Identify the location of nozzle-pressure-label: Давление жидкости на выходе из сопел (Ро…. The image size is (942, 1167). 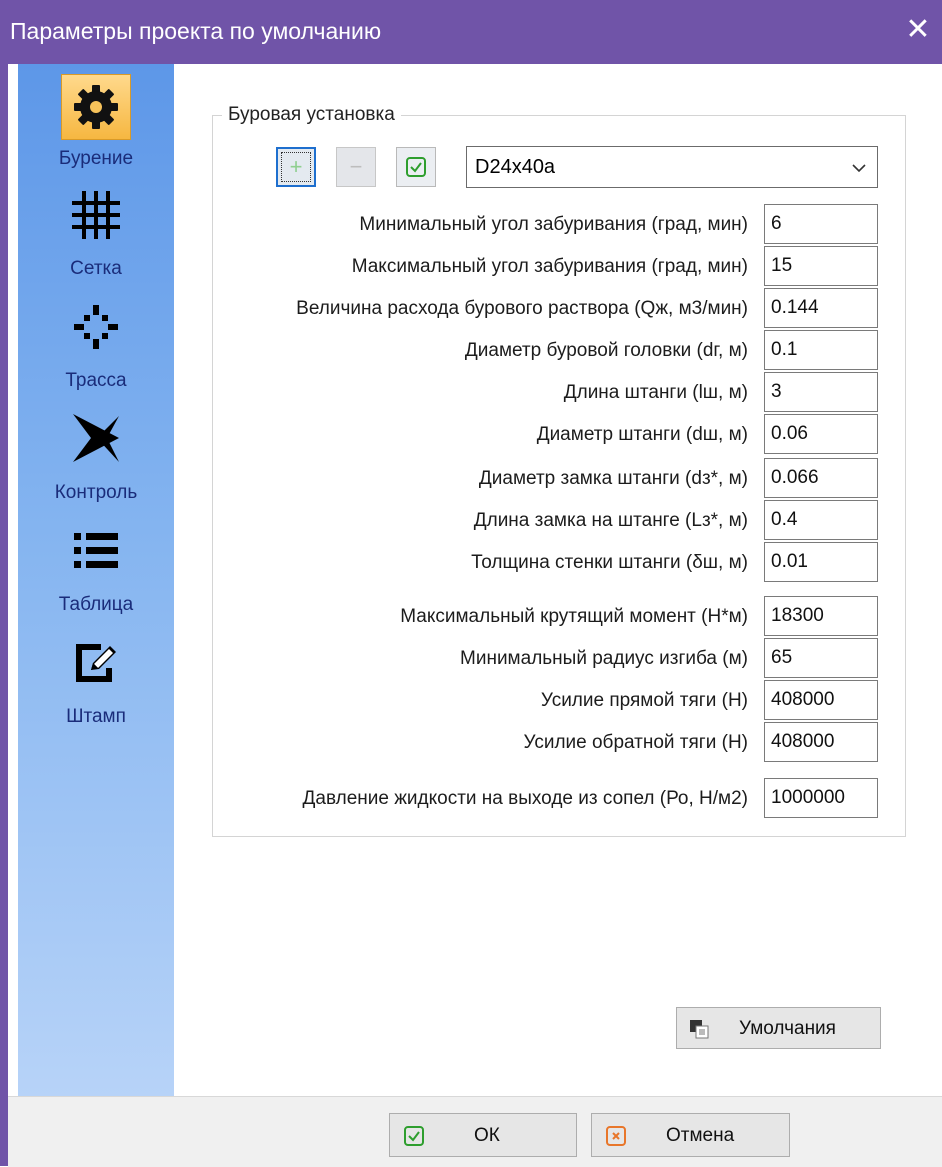
(525, 798).